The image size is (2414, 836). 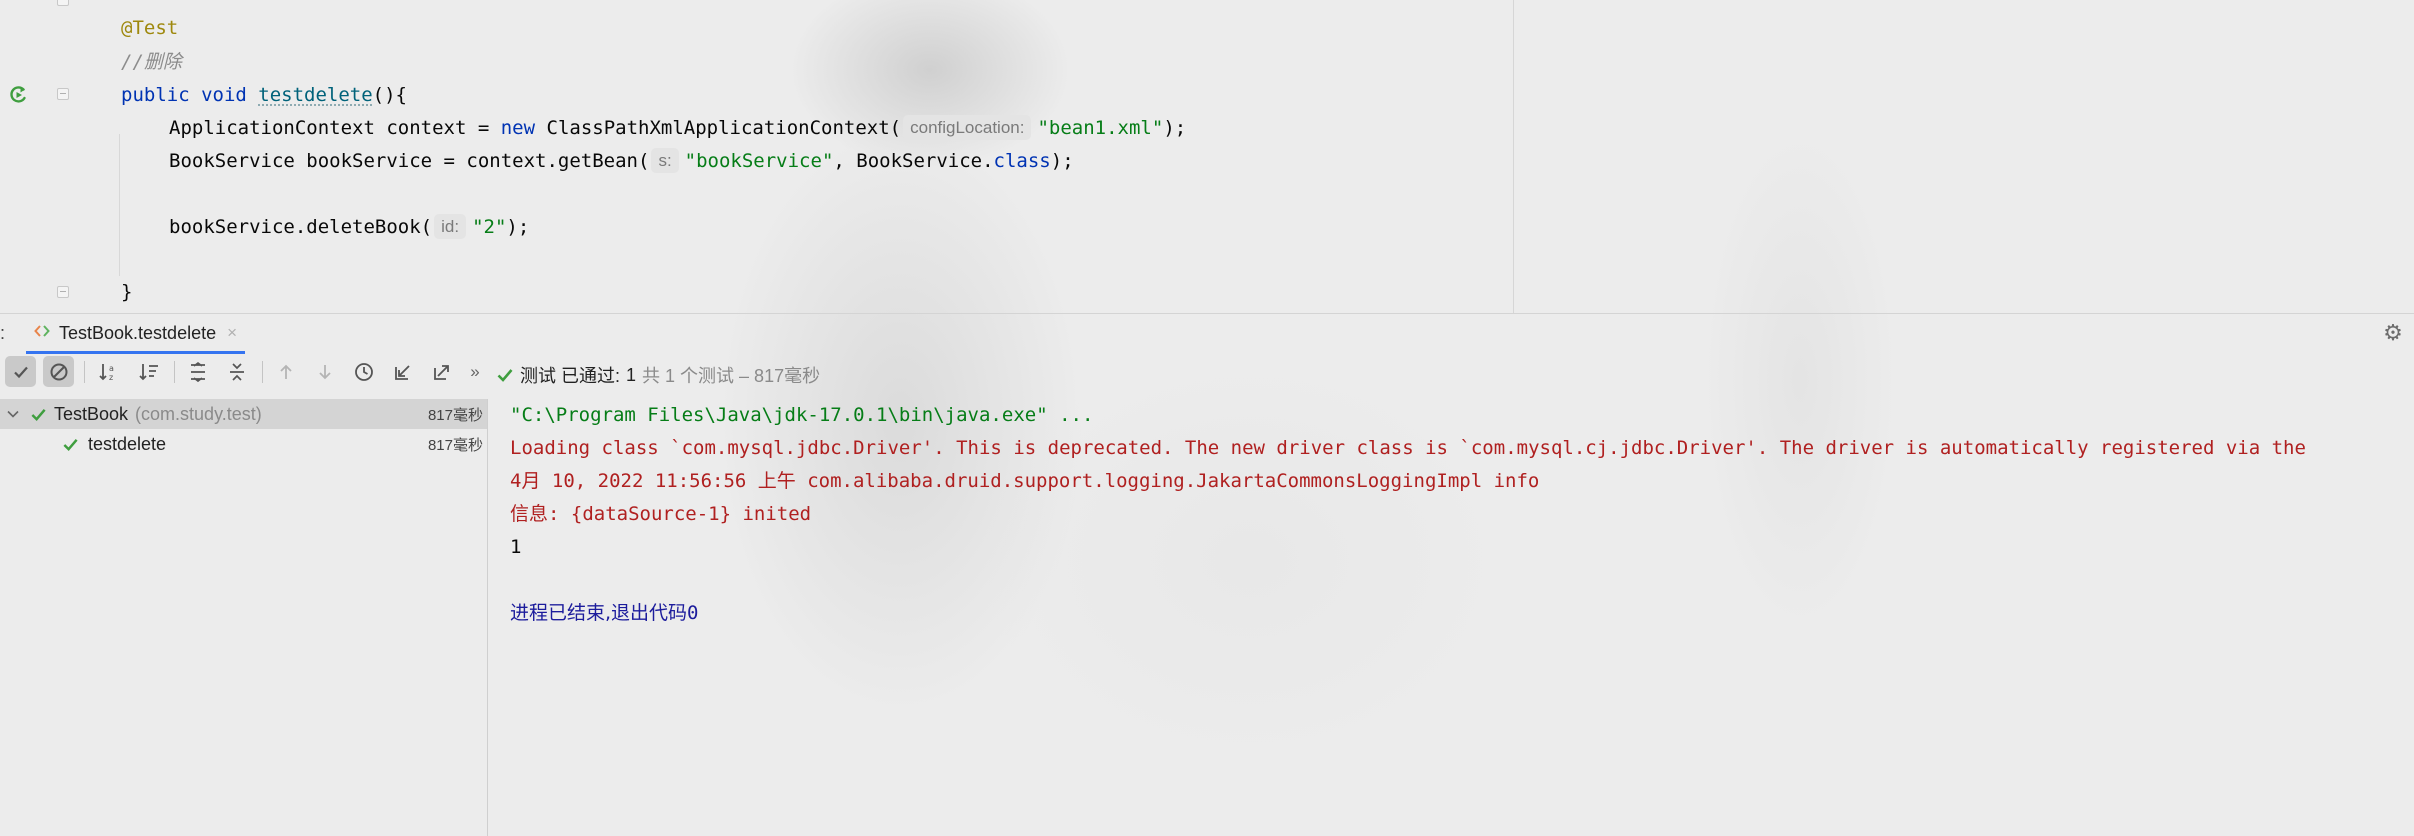 I want to click on java-test-icon, so click(x=42, y=333).